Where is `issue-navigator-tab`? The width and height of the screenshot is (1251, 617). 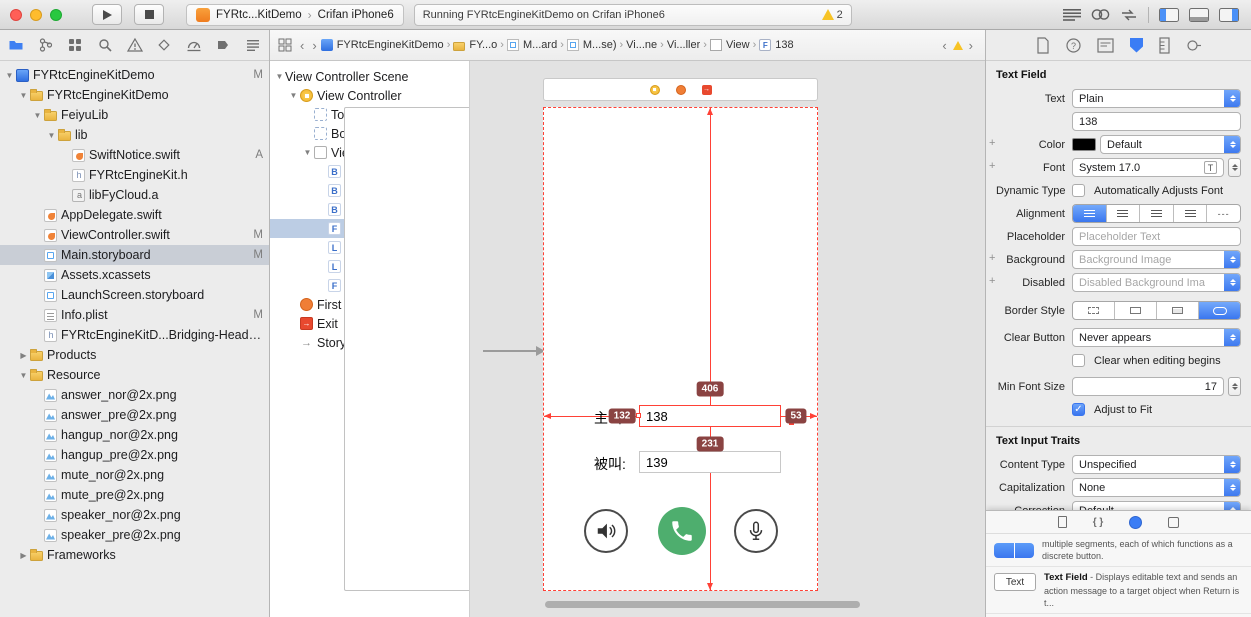
issue-navigator-tab is located at coordinates (134, 45).